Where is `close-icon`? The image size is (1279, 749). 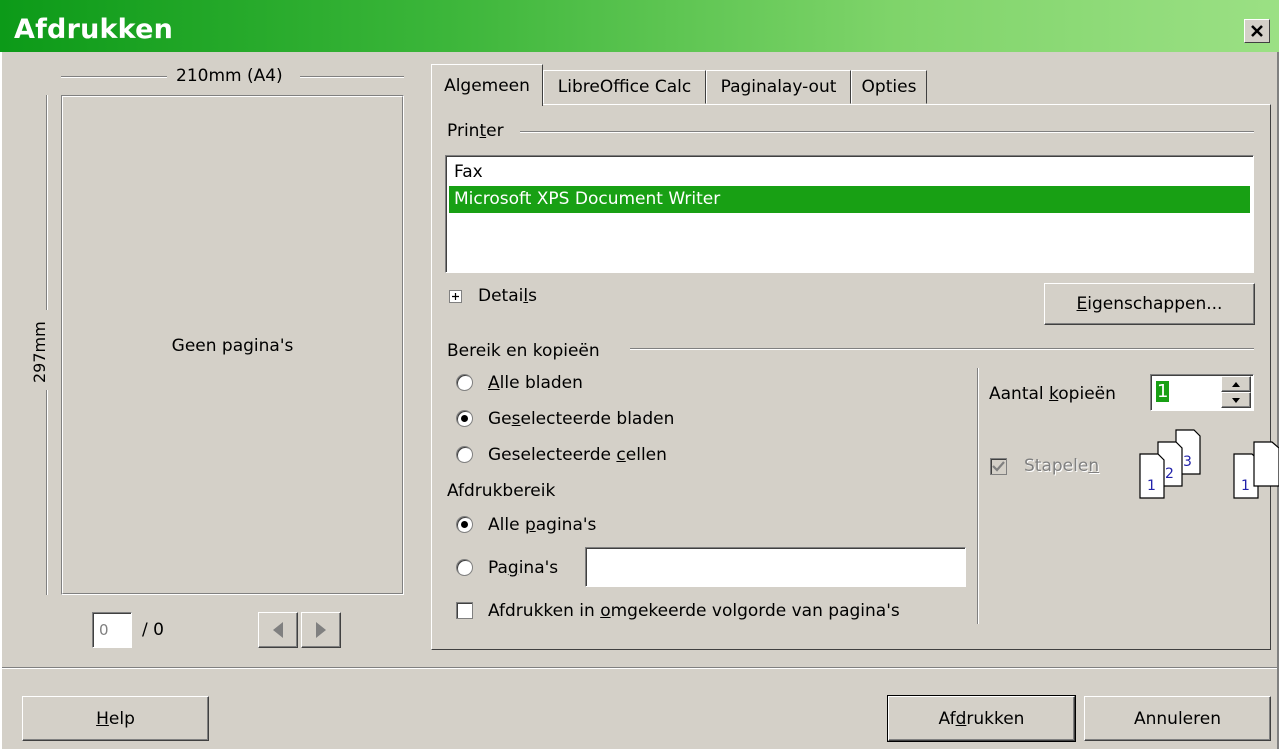 close-icon is located at coordinates (1257, 31).